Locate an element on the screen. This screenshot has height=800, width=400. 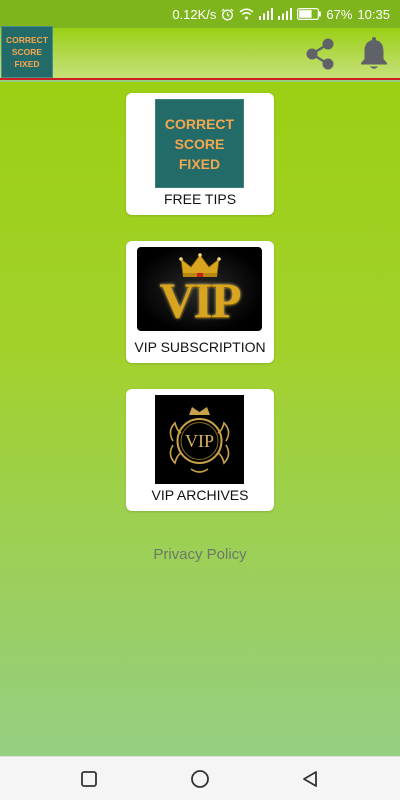
app-logo: CORRECT SCORE FIXED is located at coordinates (27, 52).